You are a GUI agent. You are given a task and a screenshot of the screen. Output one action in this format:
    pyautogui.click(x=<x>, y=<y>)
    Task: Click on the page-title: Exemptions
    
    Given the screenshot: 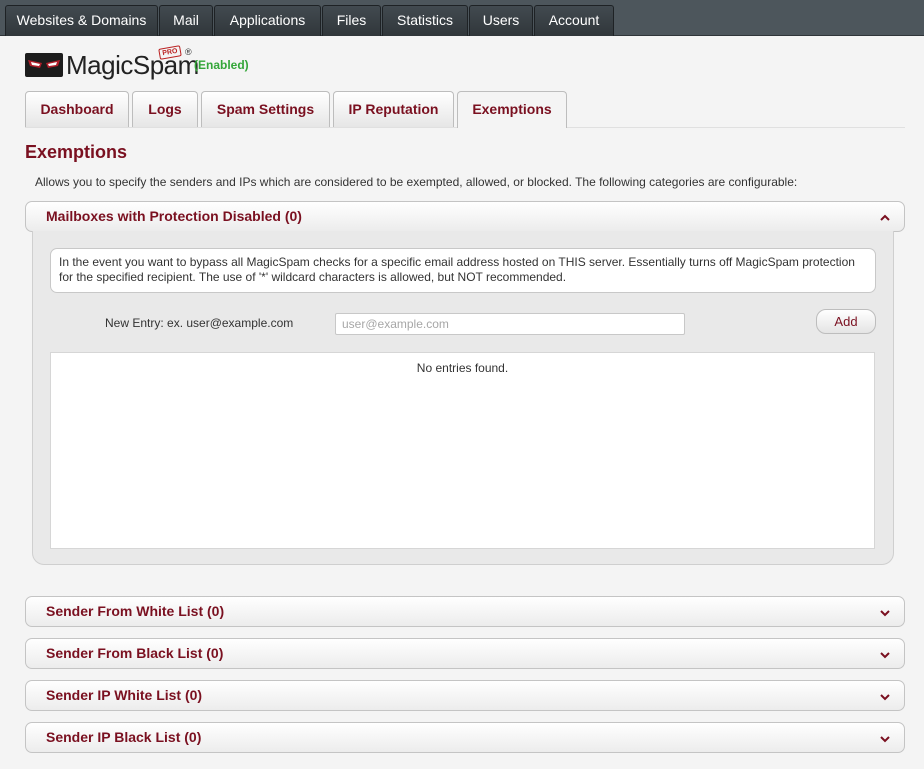 What is the action you would take?
    pyautogui.click(x=76, y=152)
    